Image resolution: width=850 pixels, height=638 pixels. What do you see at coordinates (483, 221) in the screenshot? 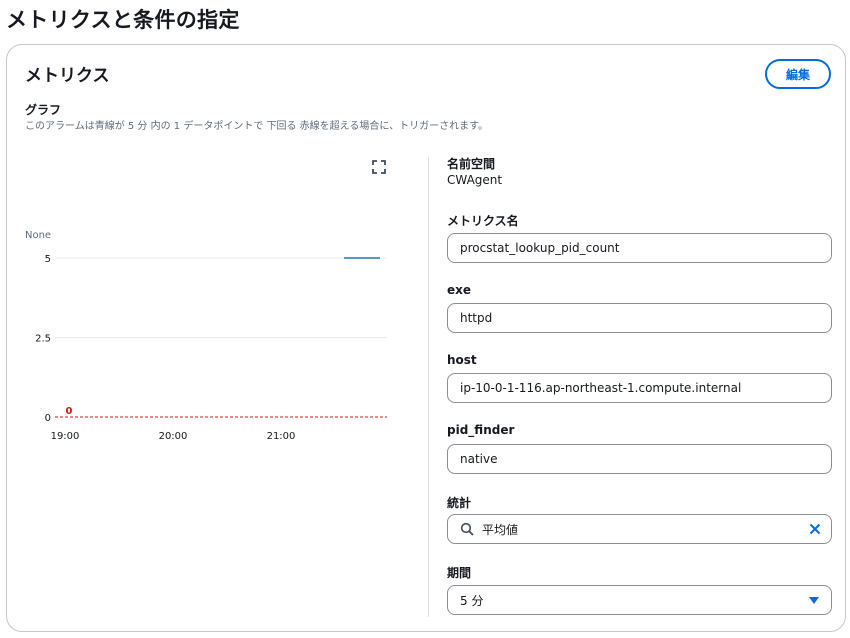
I see `metric-name-label: メトリクス名` at bounding box center [483, 221].